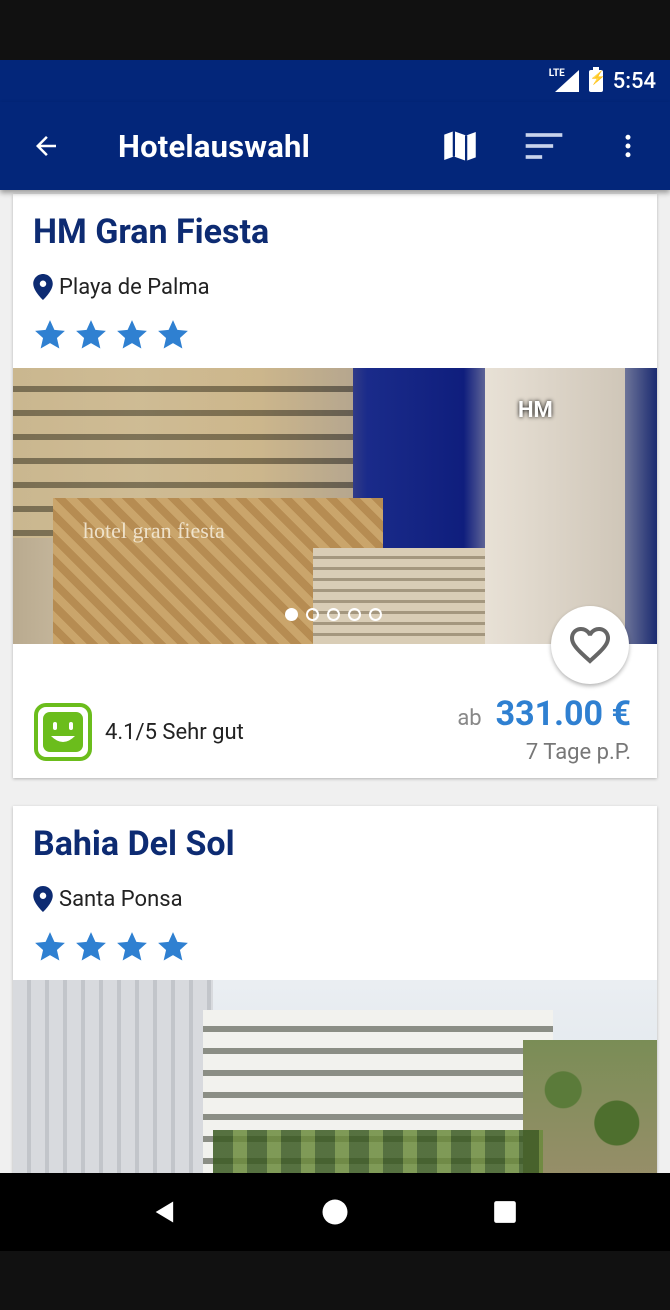 This screenshot has height=1310, width=670. I want to click on nav-recents-button, so click(505, 1212).